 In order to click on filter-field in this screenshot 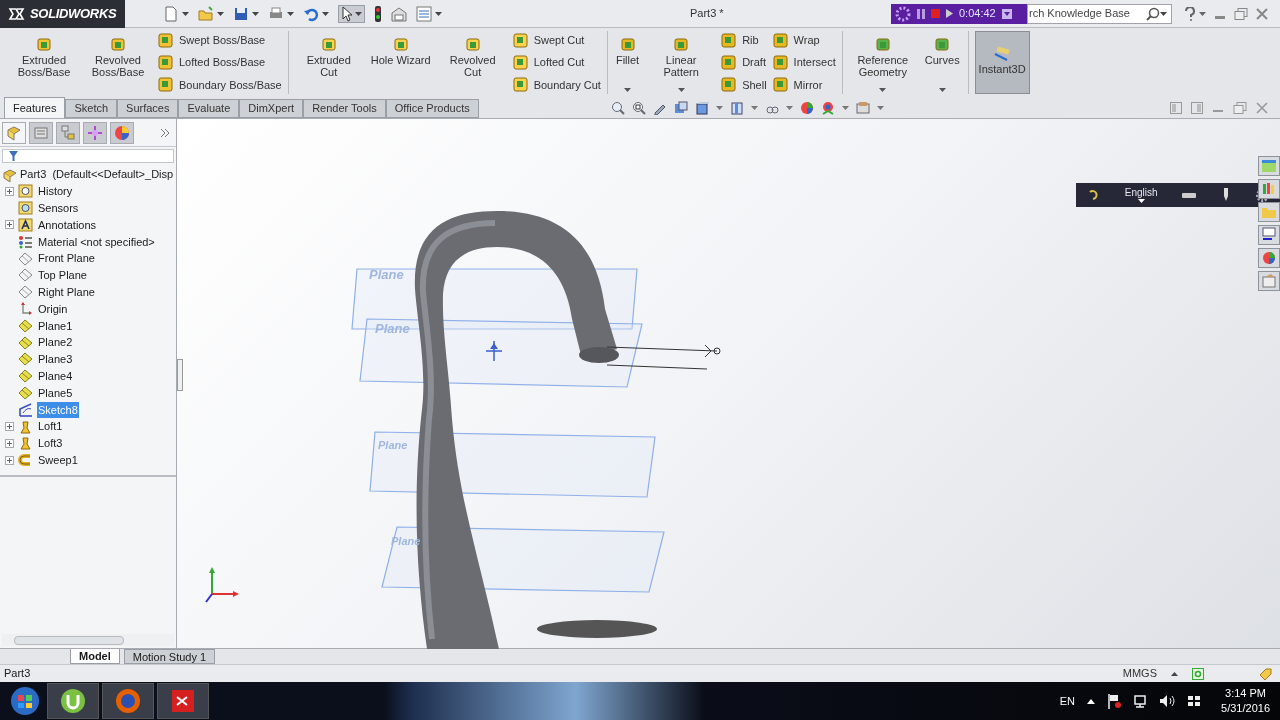, I will do `click(88, 156)`.